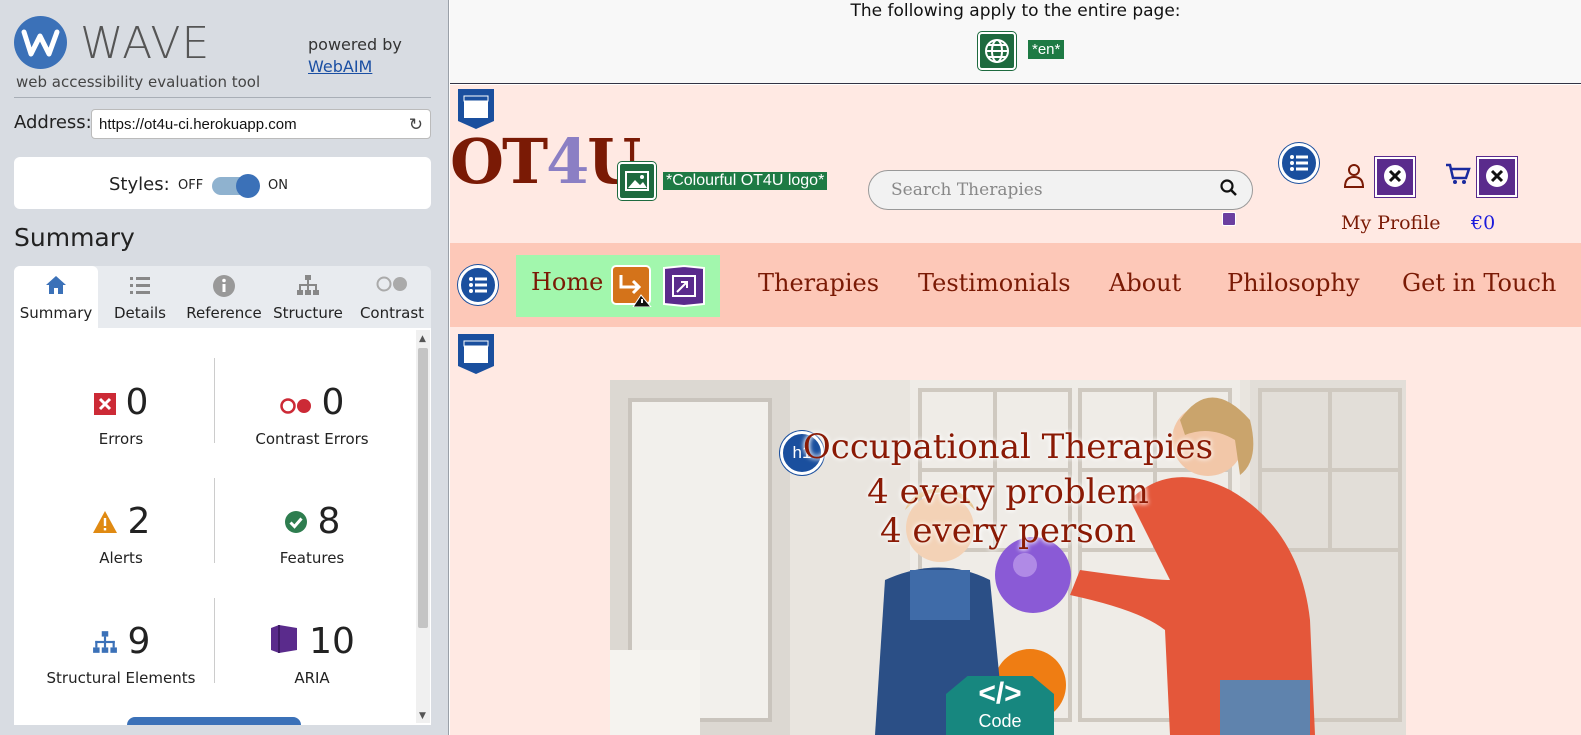  What do you see at coordinates (332, 641) in the screenshot?
I see `stat-value: 10` at bounding box center [332, 641].